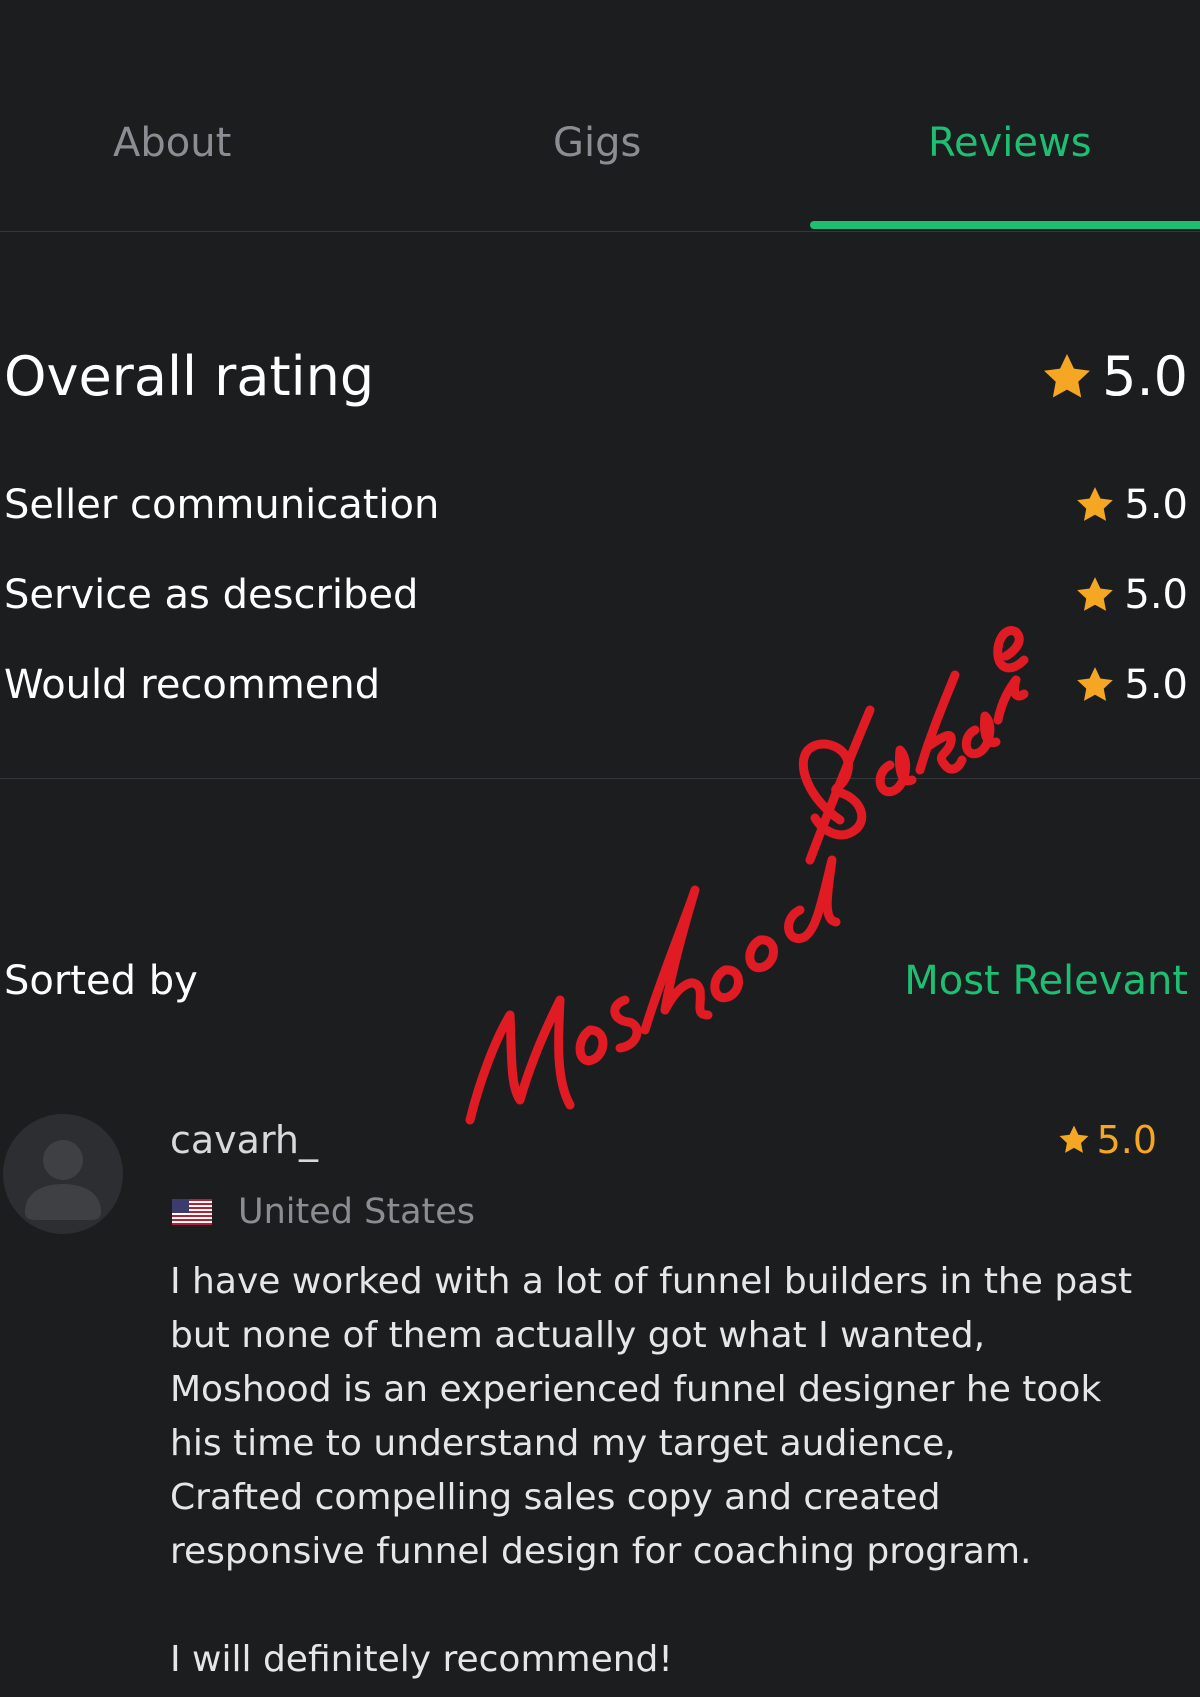  I want to click on overall-rating-number: 5.0, so click(1145, 376).